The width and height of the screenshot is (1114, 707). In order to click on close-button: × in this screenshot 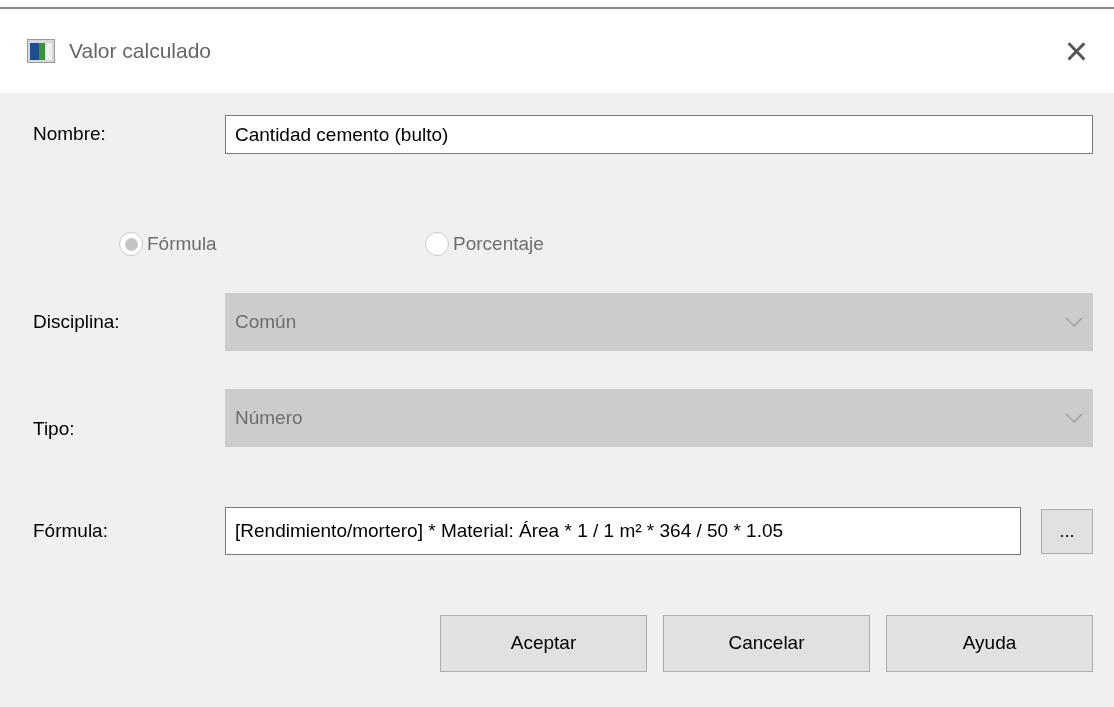, I will do `click(1076, 51)`.